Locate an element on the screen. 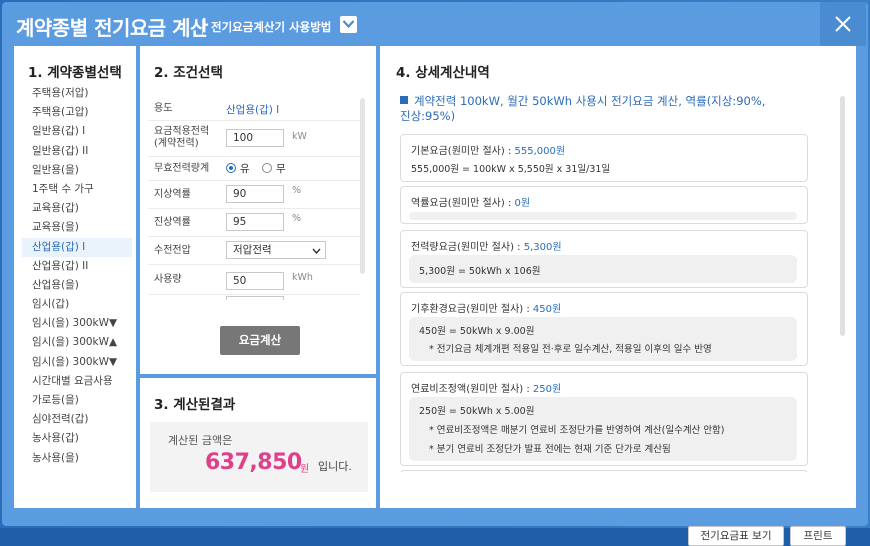 This screenshot has height=546, width=870. base-fee-formula: 555,000원 = 100kW x 5,550원 x 31일/31일 is located at coordinates (511, 169).